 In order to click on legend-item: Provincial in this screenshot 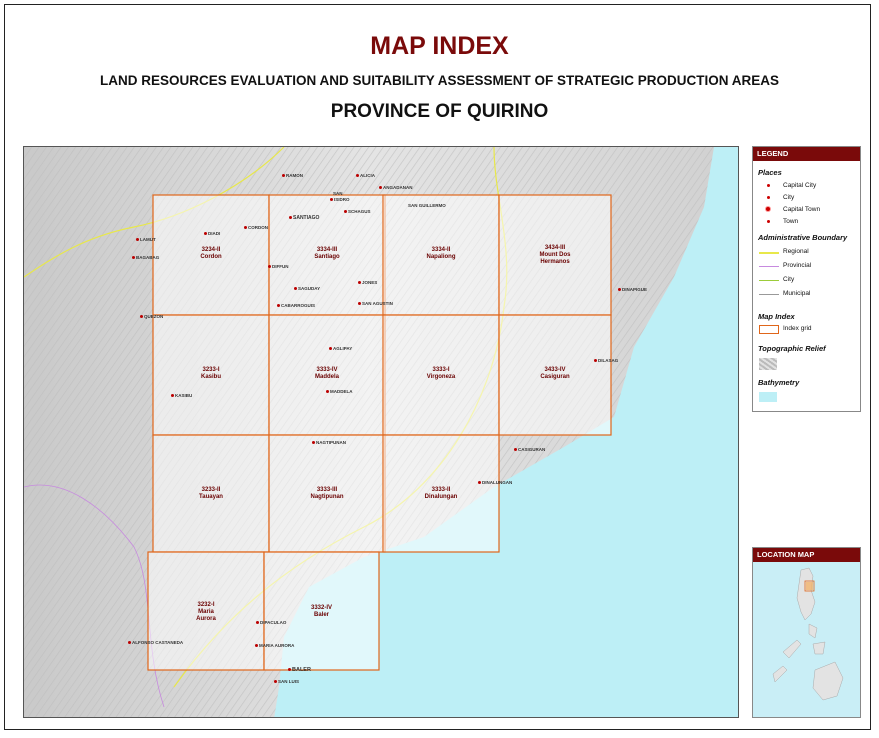, I will do `click(797, 265)`.